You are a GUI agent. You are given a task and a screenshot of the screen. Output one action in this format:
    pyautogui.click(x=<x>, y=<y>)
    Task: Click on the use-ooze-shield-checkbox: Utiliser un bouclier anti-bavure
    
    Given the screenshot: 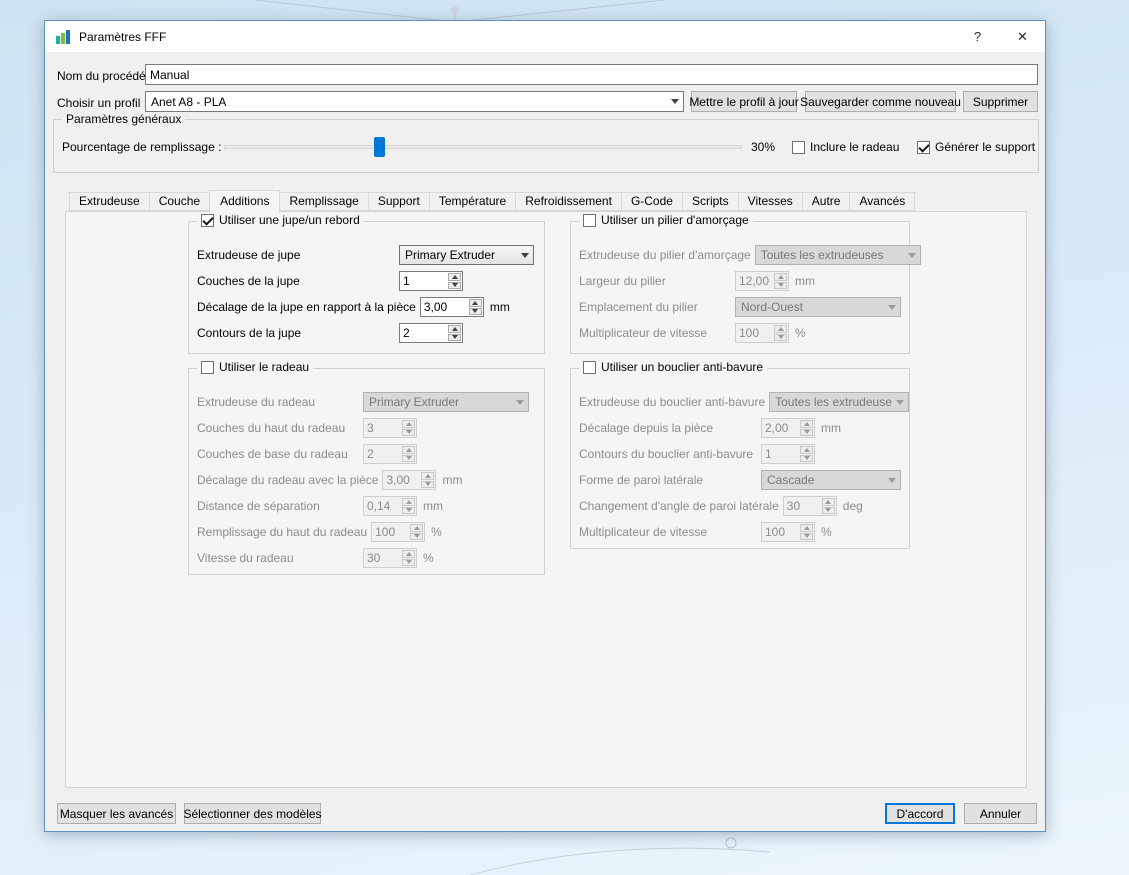 What is the action you would take?
    pyautogui.click(x=673, y=367)
    